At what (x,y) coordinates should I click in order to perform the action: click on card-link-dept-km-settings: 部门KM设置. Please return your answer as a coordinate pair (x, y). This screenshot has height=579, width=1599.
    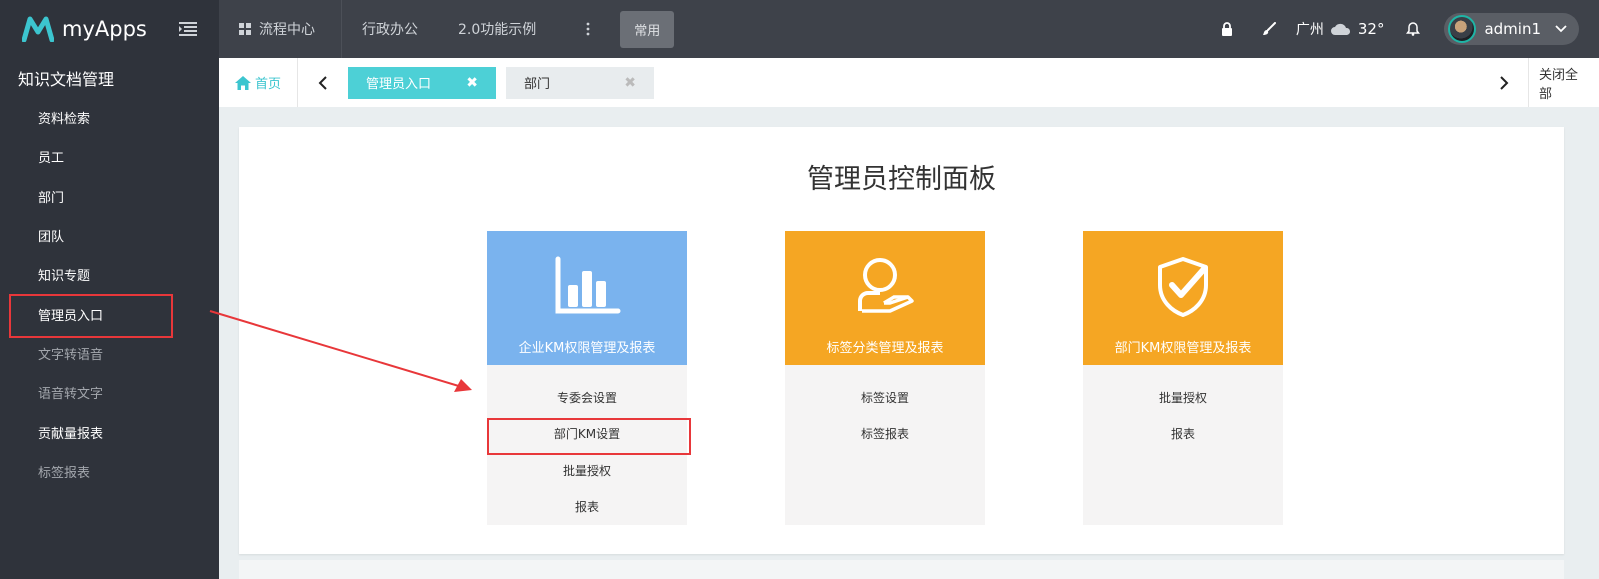
    Looking at the image, I should click on (589, 435).